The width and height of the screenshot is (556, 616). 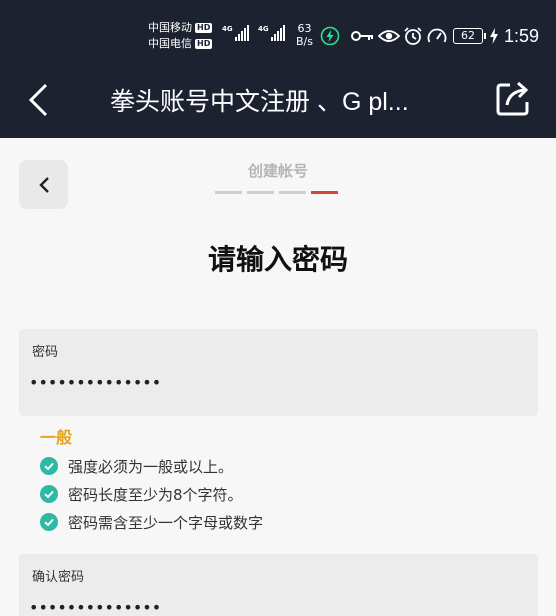 I want to click on rule-text: 密码需含至少一个字母或数字, so click(x=166, y=522).